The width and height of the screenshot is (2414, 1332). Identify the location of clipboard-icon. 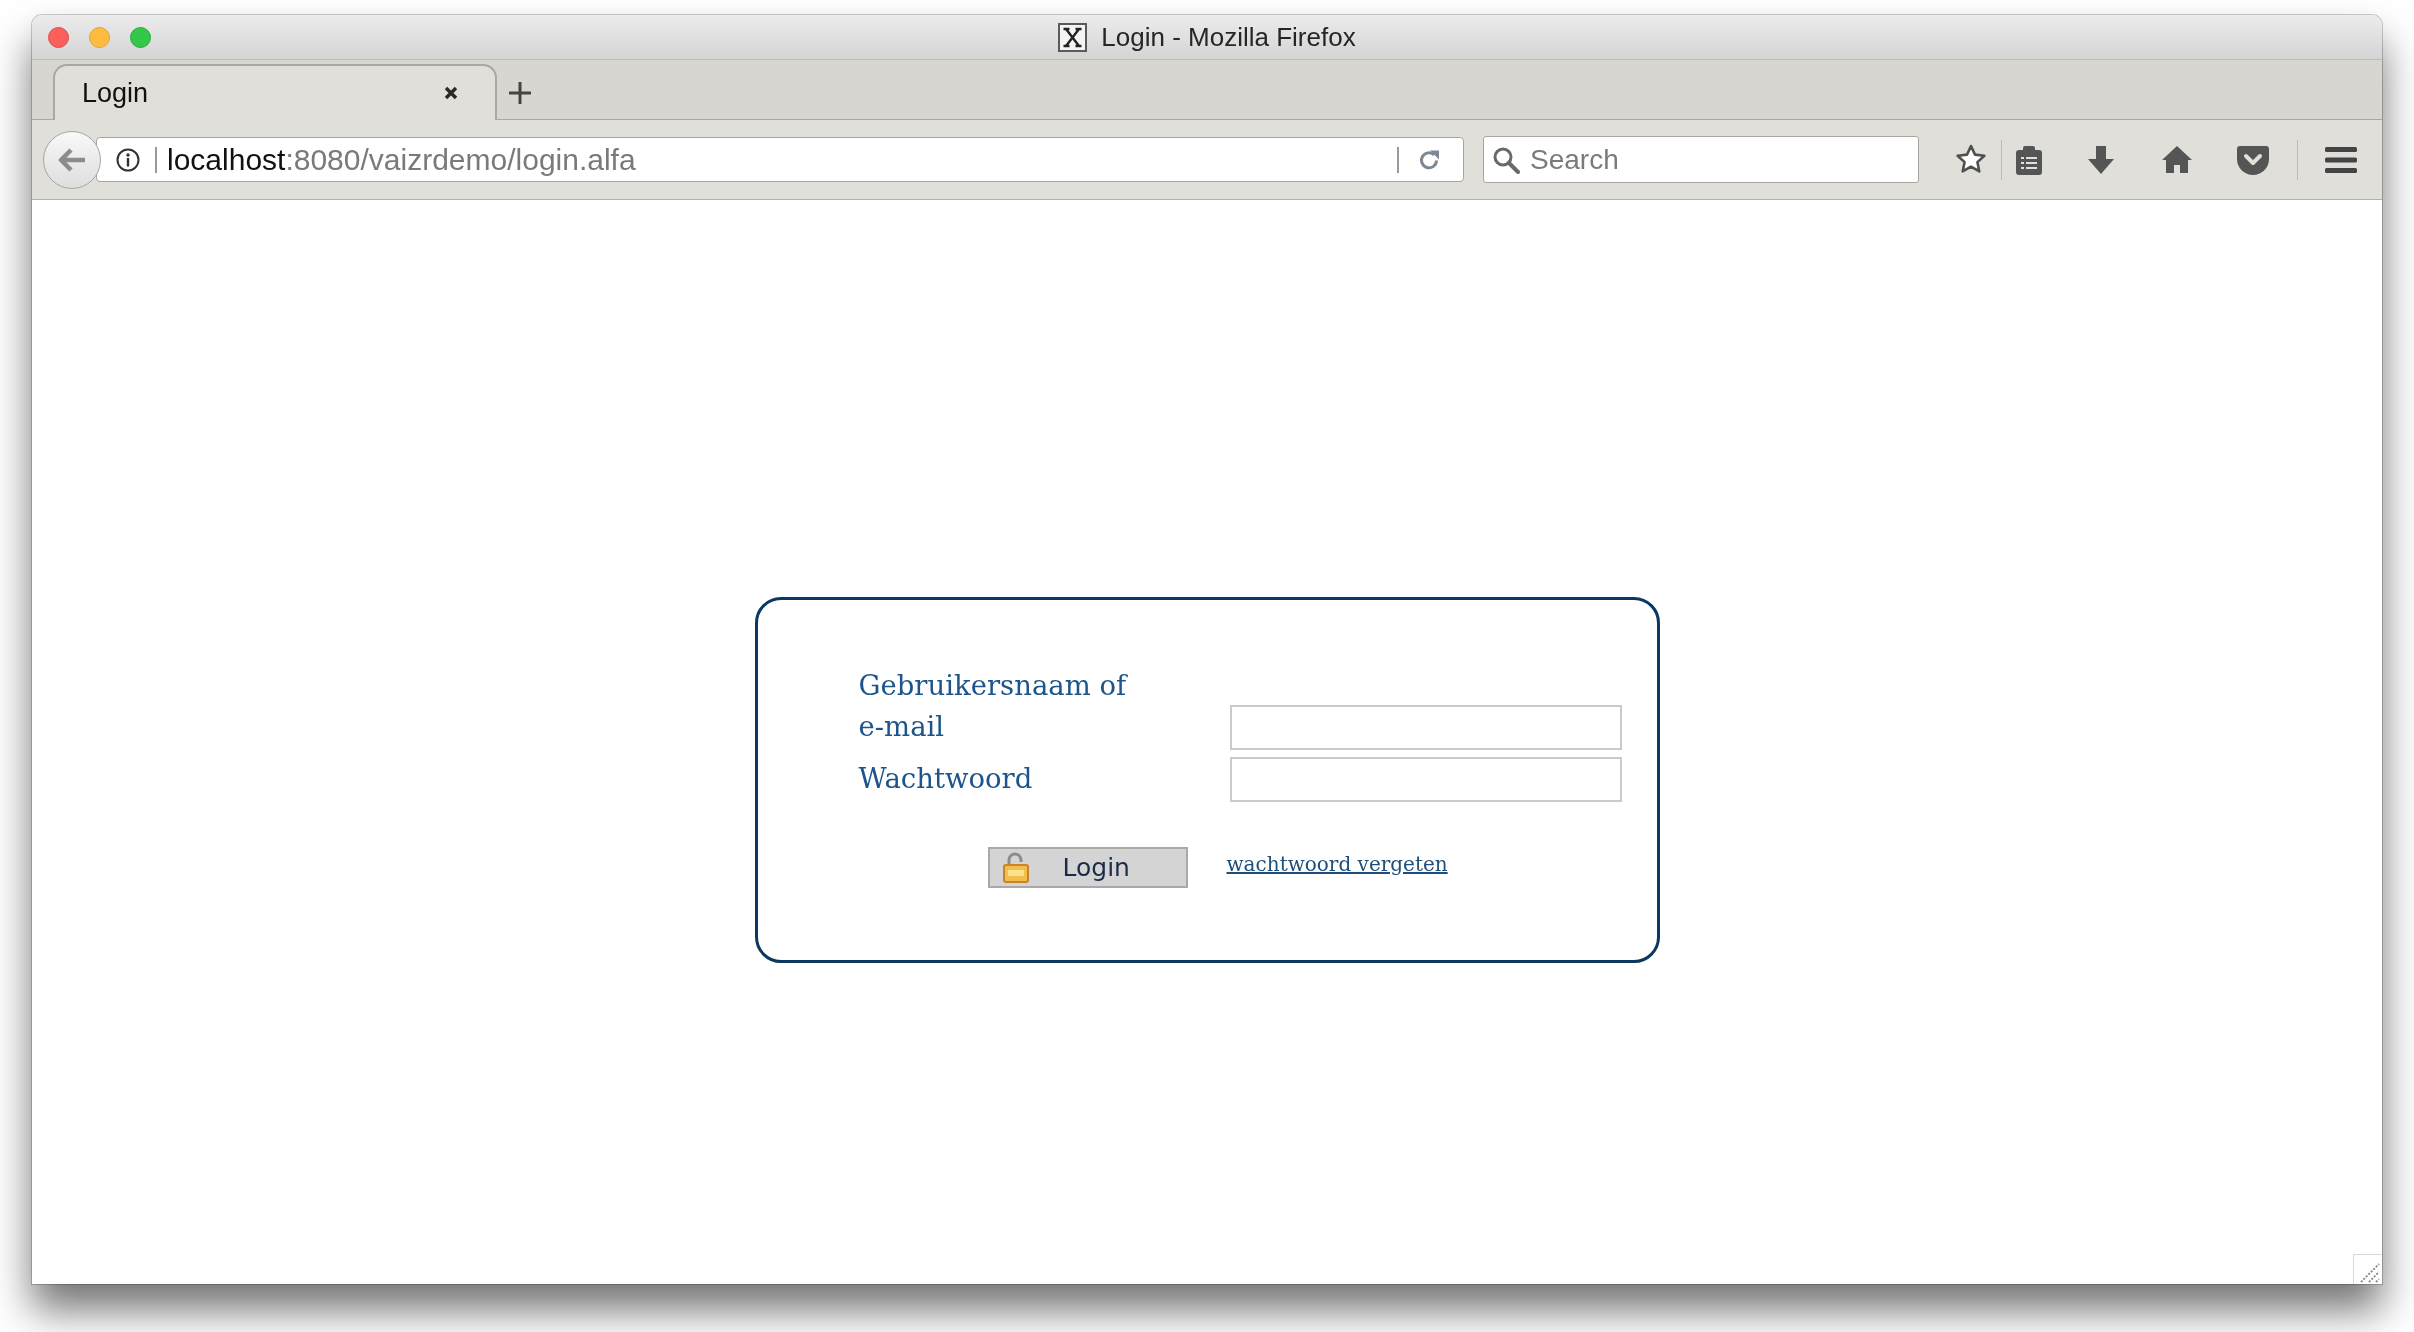
(2029, 159).